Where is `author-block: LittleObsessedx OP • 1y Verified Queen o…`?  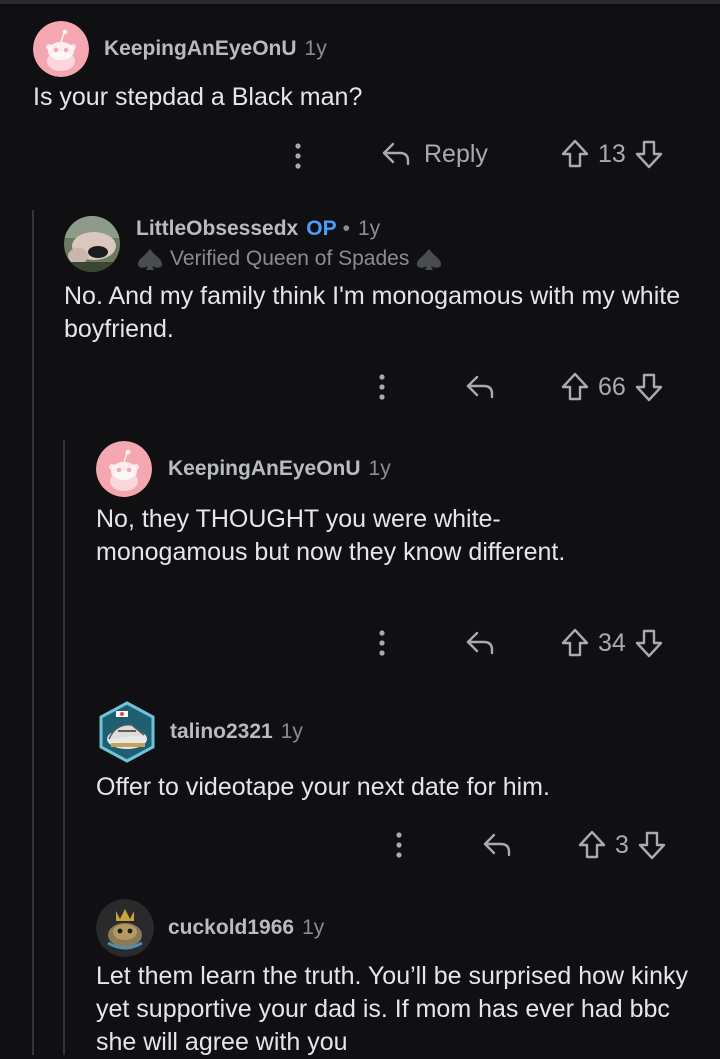 author-block: LittleObsessedx OP • 1y Verified Queen o… is located at coordinates (289, 244).